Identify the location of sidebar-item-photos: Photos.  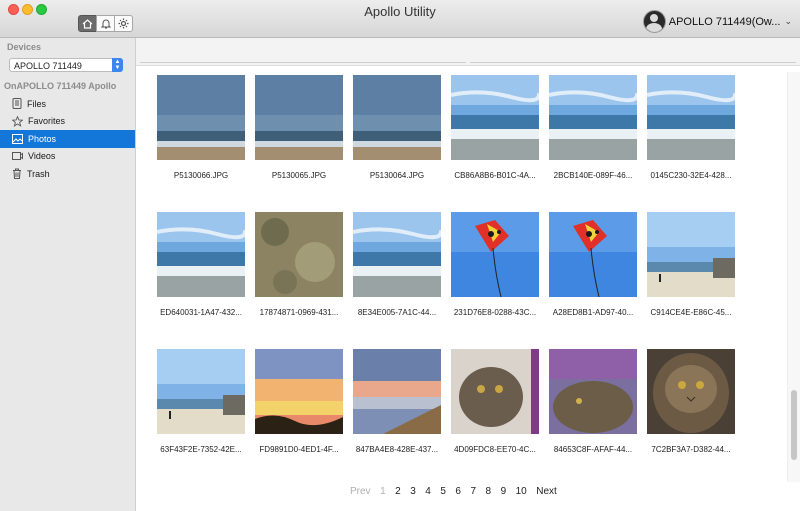
(67, 139).